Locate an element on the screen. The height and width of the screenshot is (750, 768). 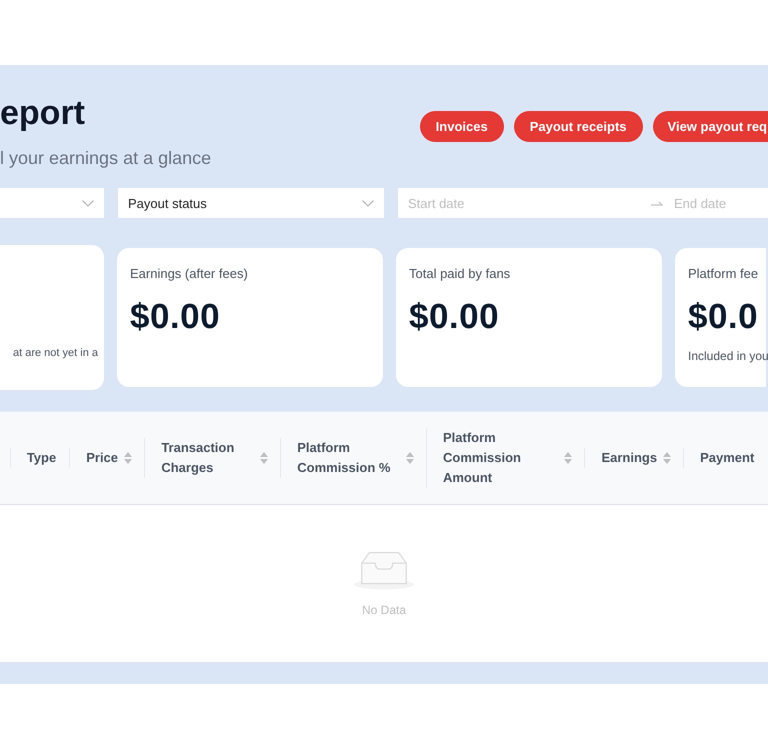
start-date-field: Start date is located at coordinates (523, 203).